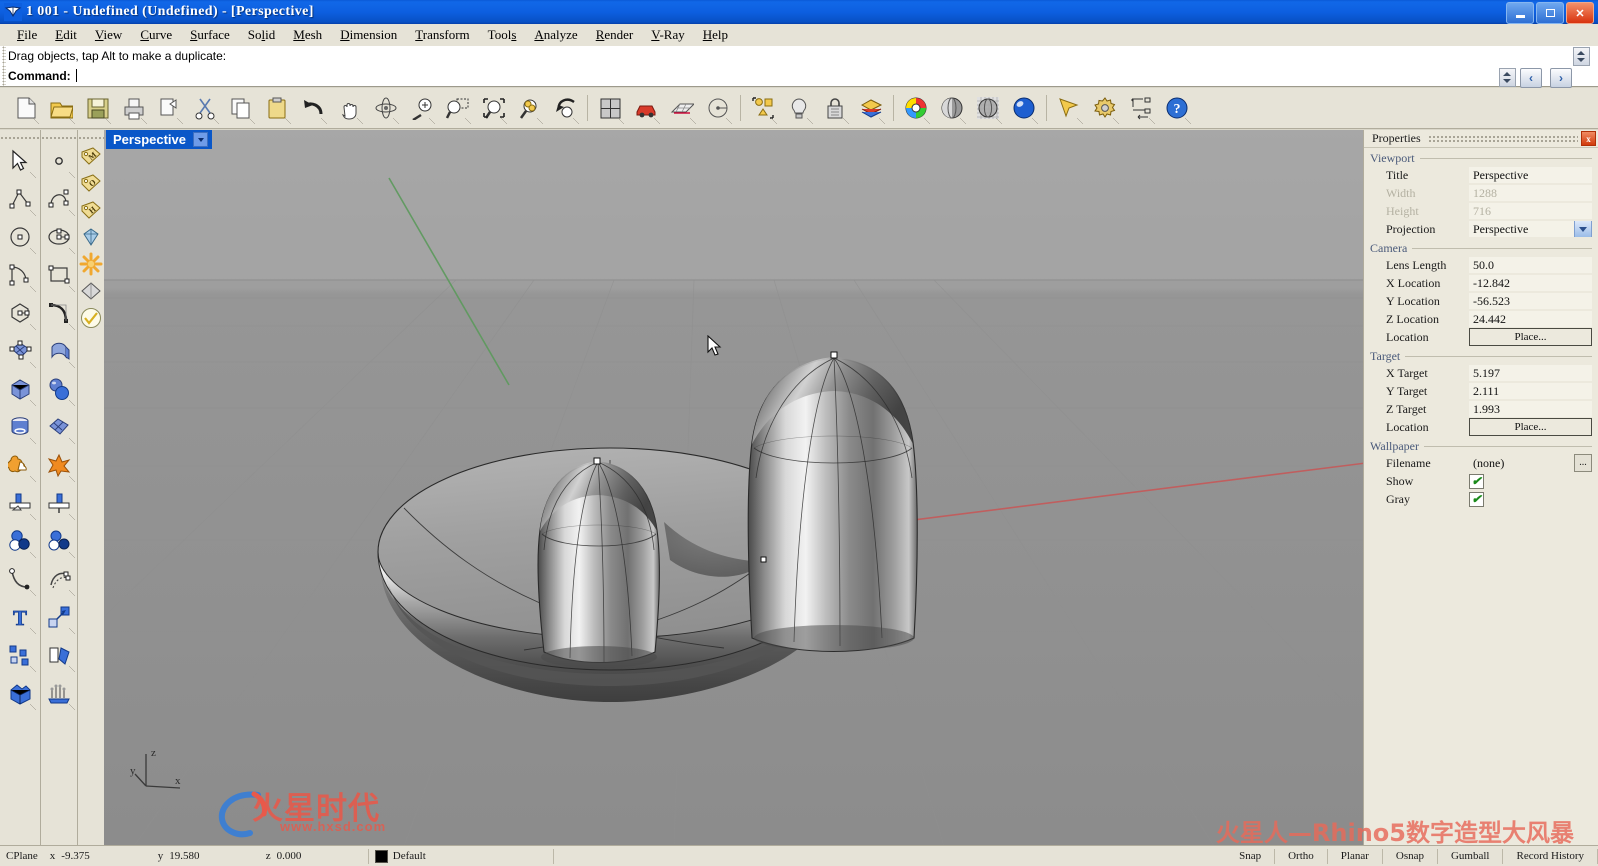 This screenshot has width=1598, height=866. I want to click on property-value-z-target: 1.993, so click(1530, 409).